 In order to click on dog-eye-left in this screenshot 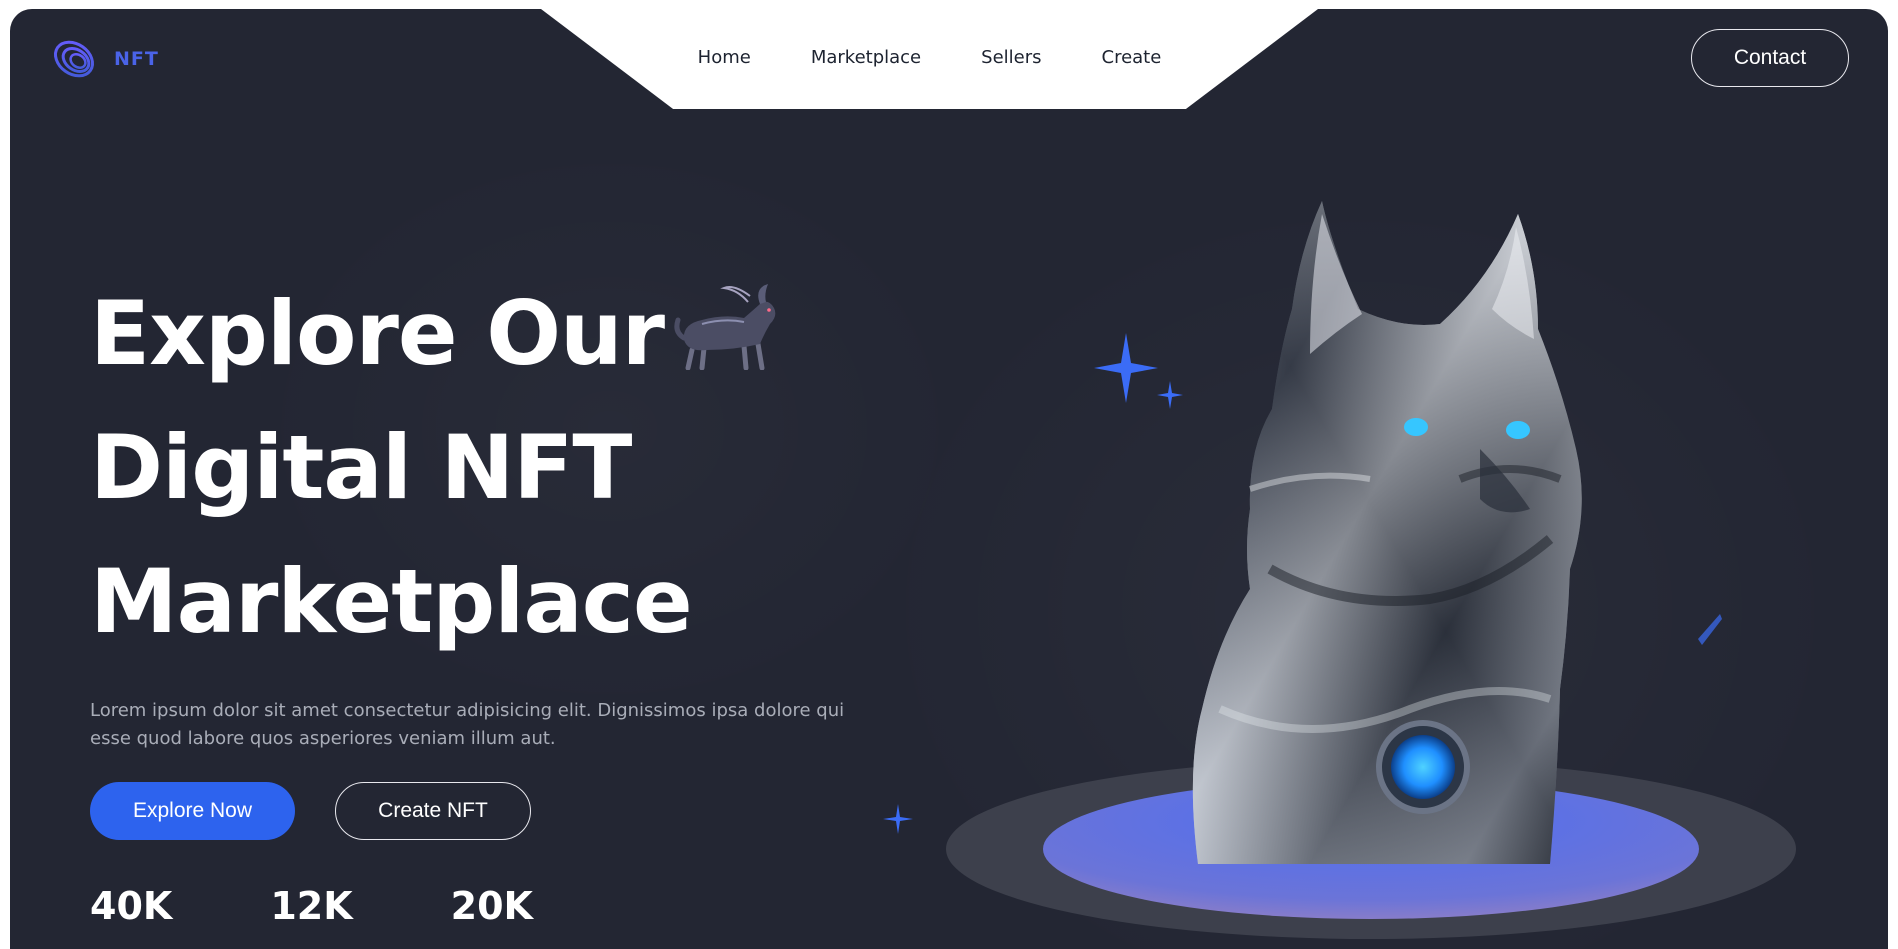, I will do `click(1416, 427)`.